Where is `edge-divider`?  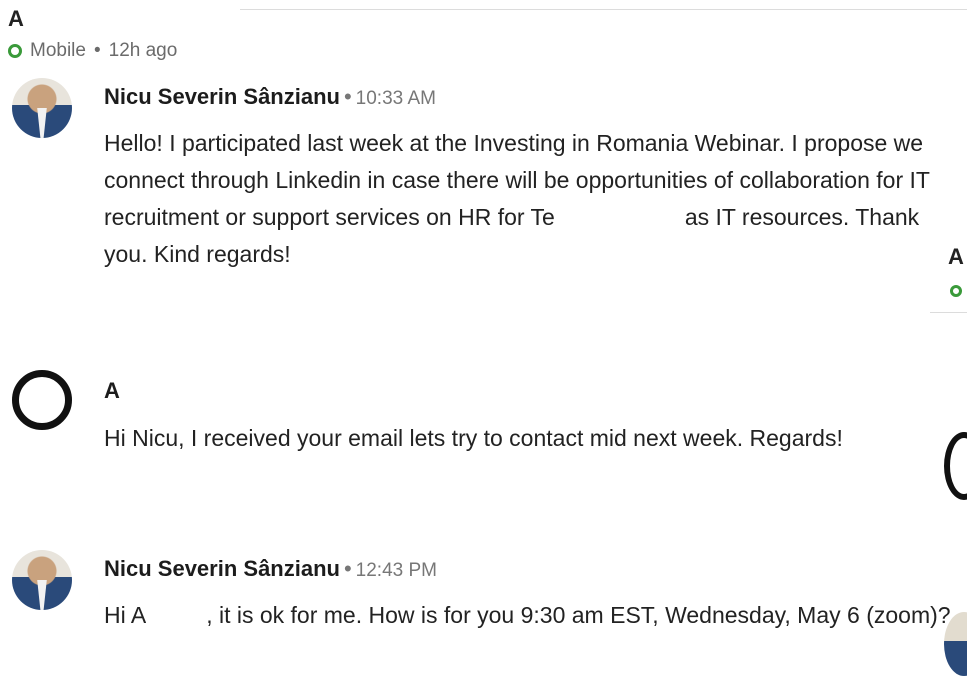 edge-divider is located at coordinates (948, 312).